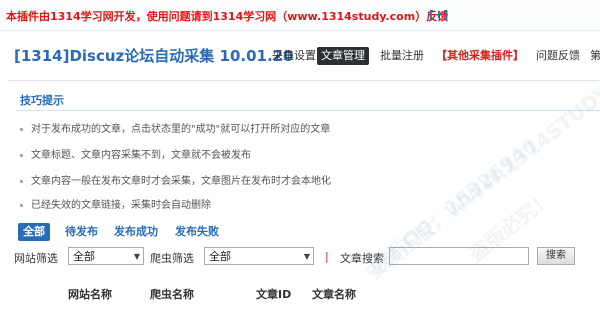 The width and height of the screenshot is (600, 311). I want to click on filter-bar: 网站筛选 全部 ▼ 爬虫筛选 全部 ▼ | 文章搜索 搜索, so click(300, 258).